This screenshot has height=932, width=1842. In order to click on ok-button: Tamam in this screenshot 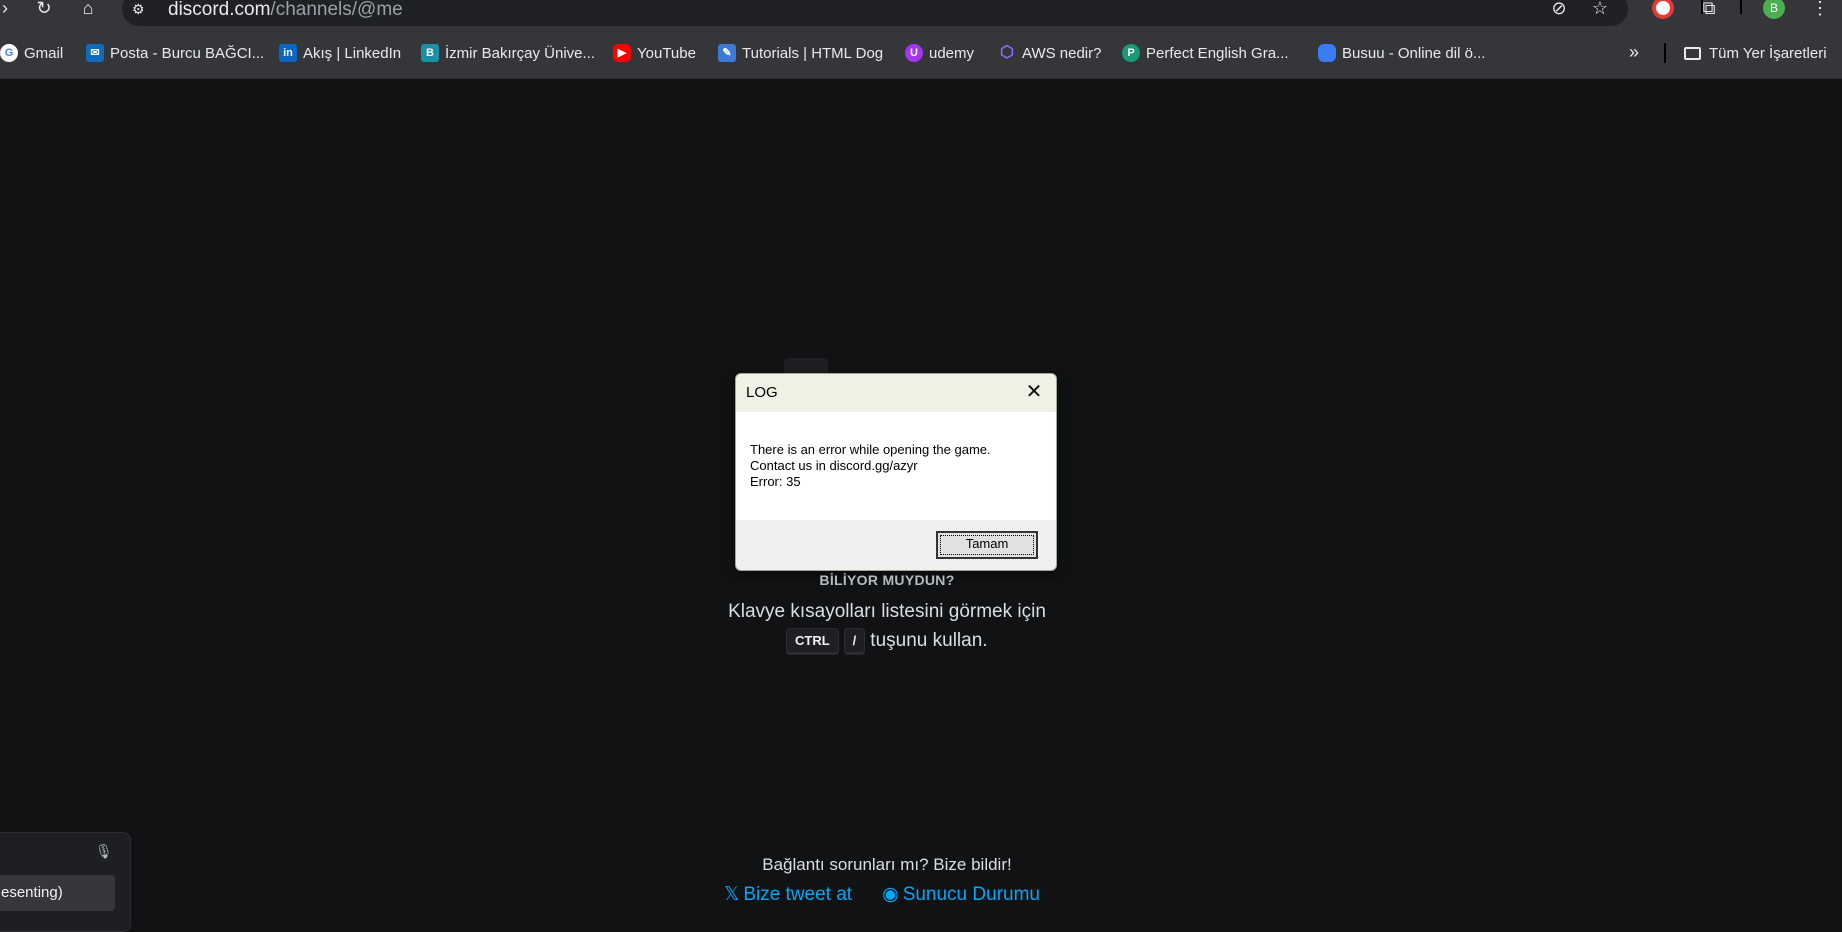, I will do `click(987, 545)`.